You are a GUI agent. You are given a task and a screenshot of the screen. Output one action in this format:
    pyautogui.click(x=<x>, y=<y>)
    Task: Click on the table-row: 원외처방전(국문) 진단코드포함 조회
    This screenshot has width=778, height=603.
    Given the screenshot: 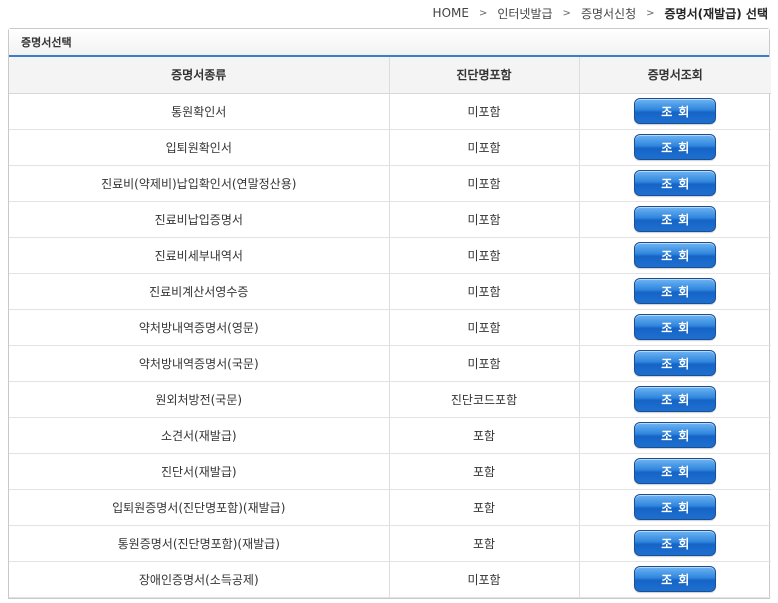 What is the action you would take?
    pyautogui.click(x=390, y=399)
    